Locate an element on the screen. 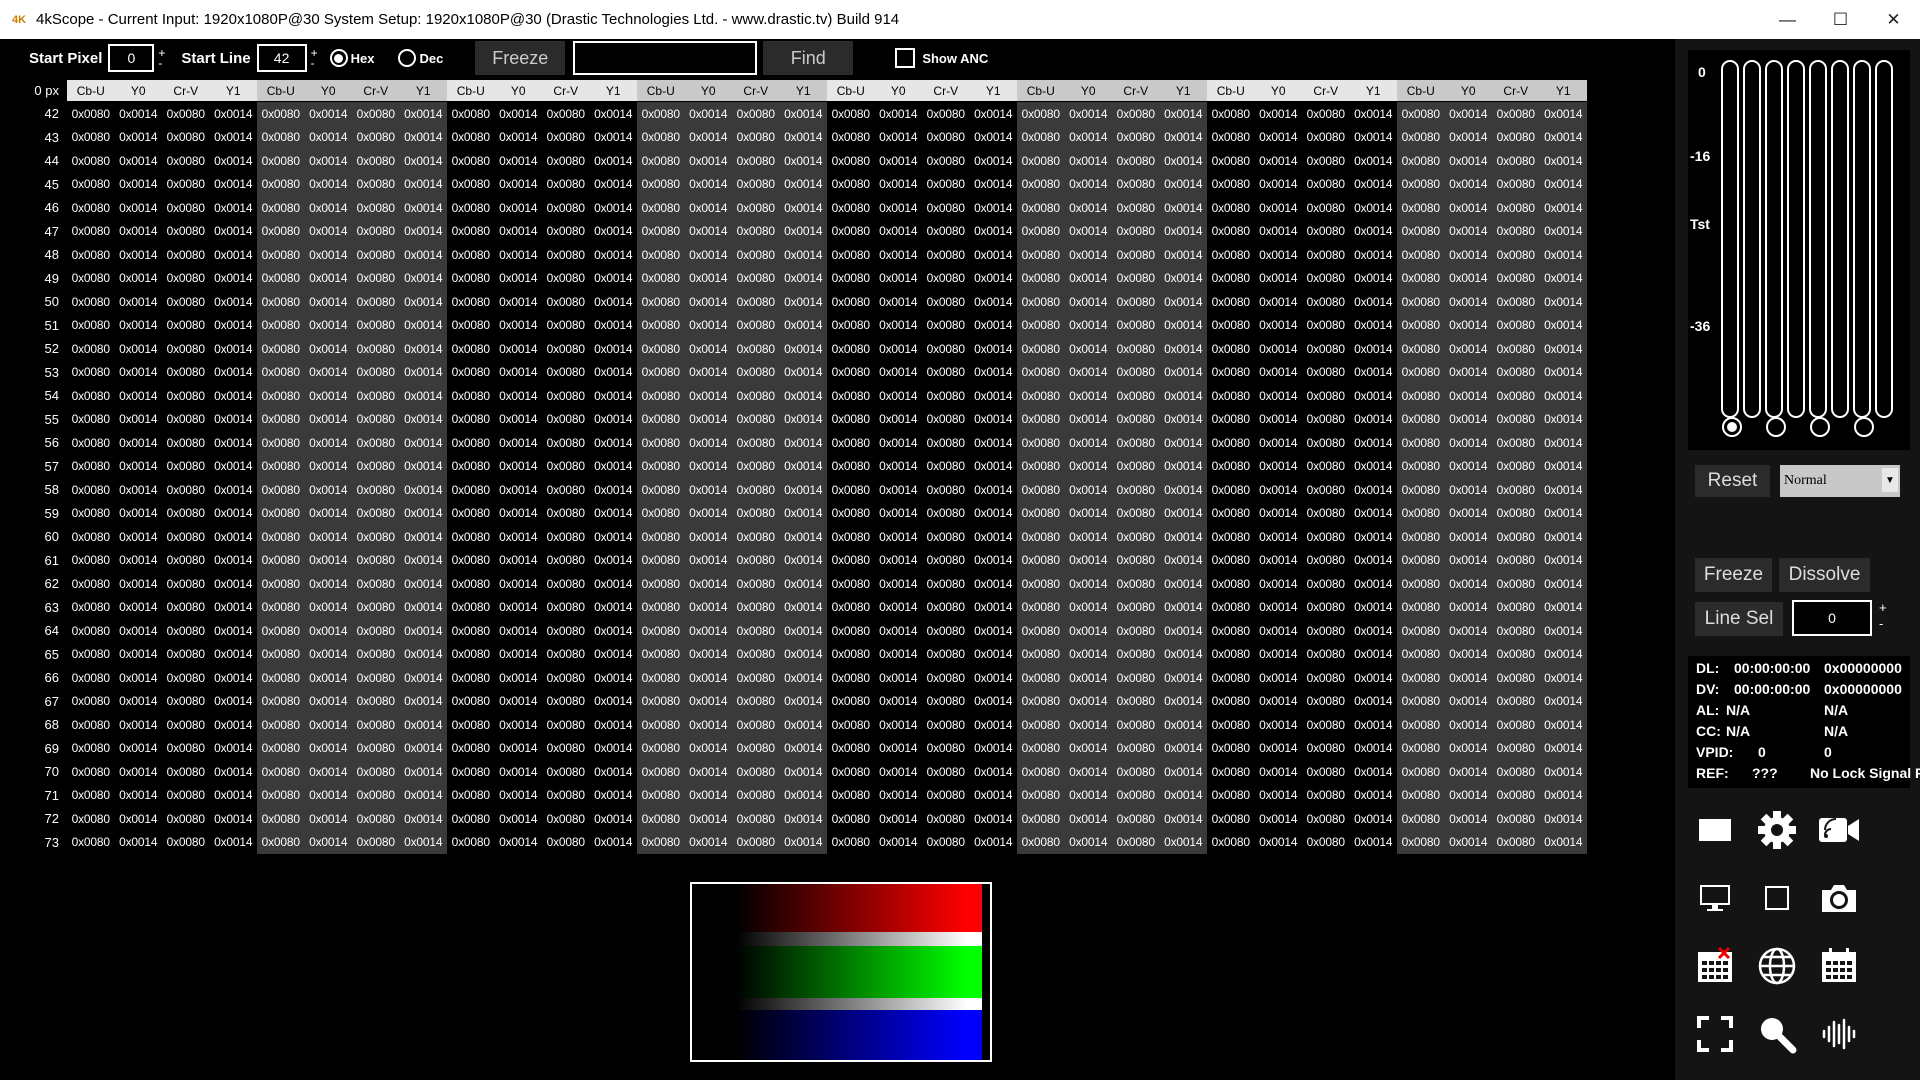  globe-icon is located at coordinates (1777, 966).